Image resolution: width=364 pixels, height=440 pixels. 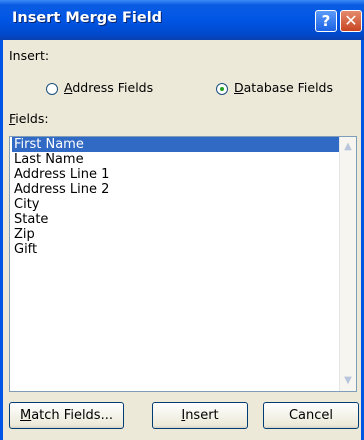 I want to click on list-item: First Name, so click(x=175, y=144).